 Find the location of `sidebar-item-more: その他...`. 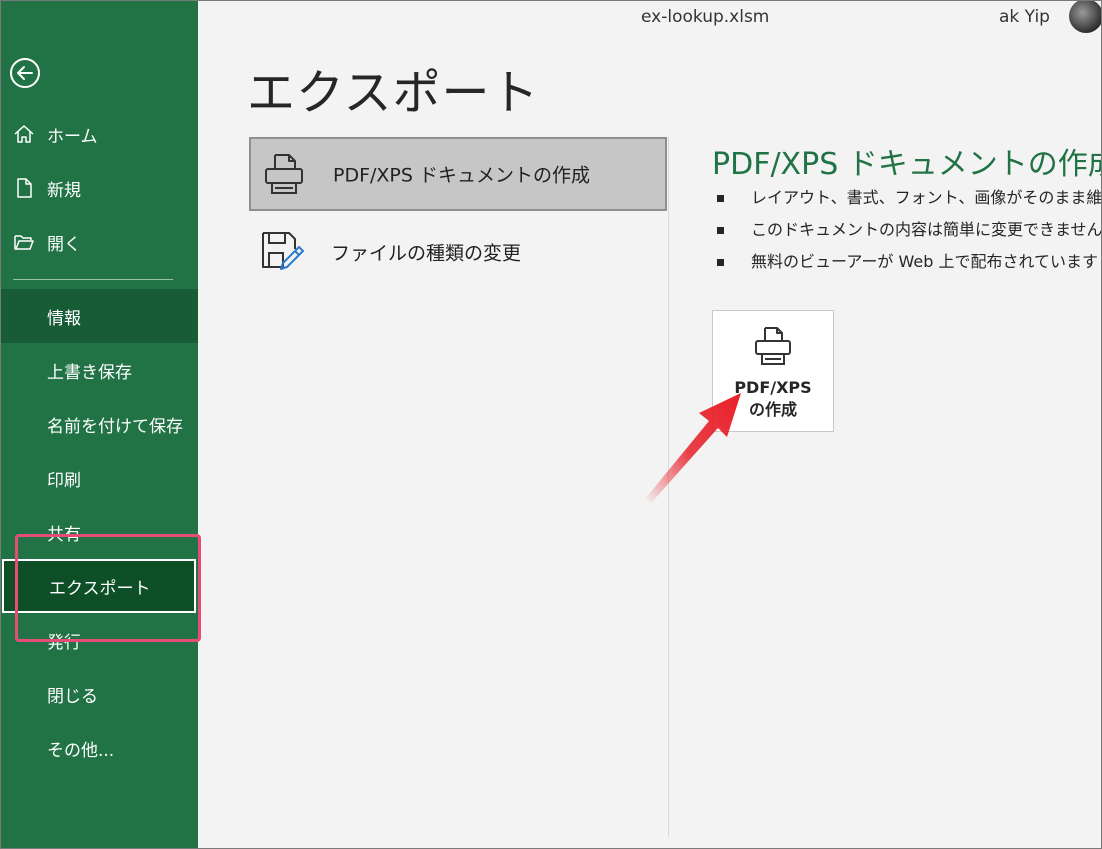

sidebar-item-more: その他... is located at coordinates (99, 748).